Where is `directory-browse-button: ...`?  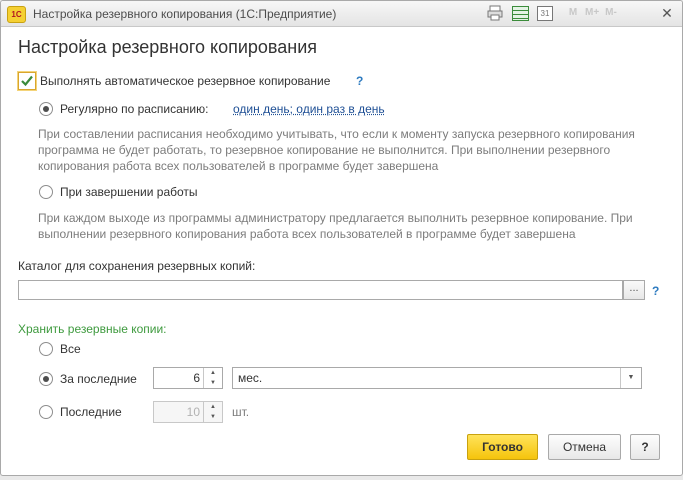 directory-browse-button: ... is located at coordinates (634, 290).